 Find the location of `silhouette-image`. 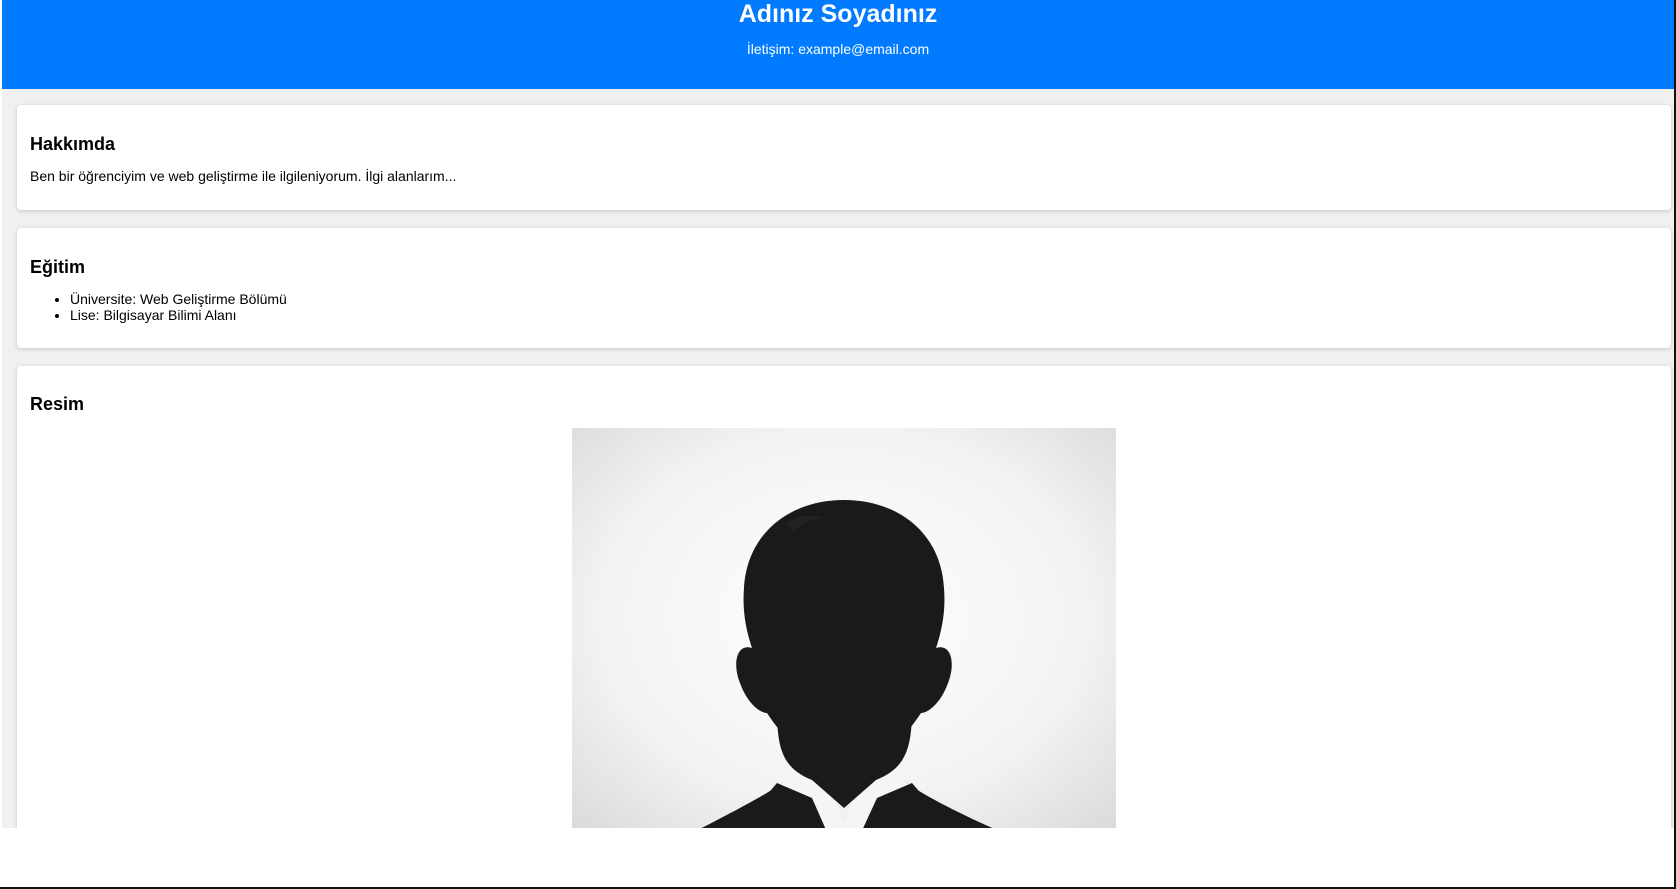

silhouette-image is located at coordinates (844, 628).